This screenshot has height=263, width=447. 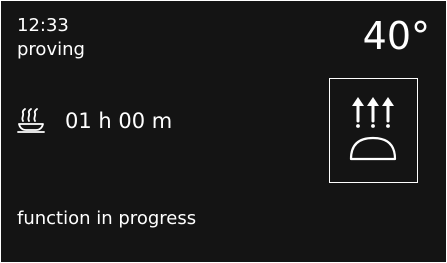 I want to click on duration-value: 01 h 00 m, so click(x=119, y=121).